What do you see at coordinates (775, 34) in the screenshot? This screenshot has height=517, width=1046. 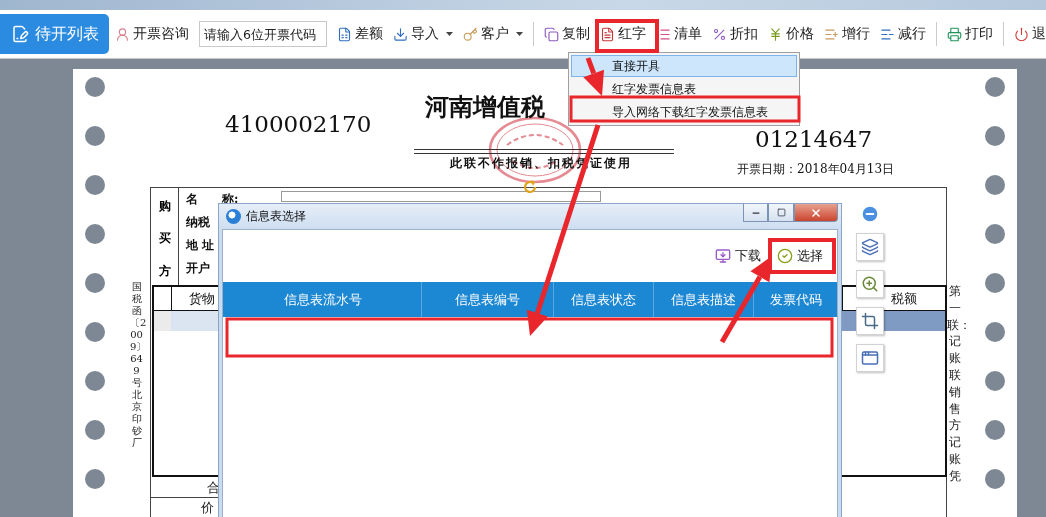 I see `yen-icon` at bounding box center [775, 34].